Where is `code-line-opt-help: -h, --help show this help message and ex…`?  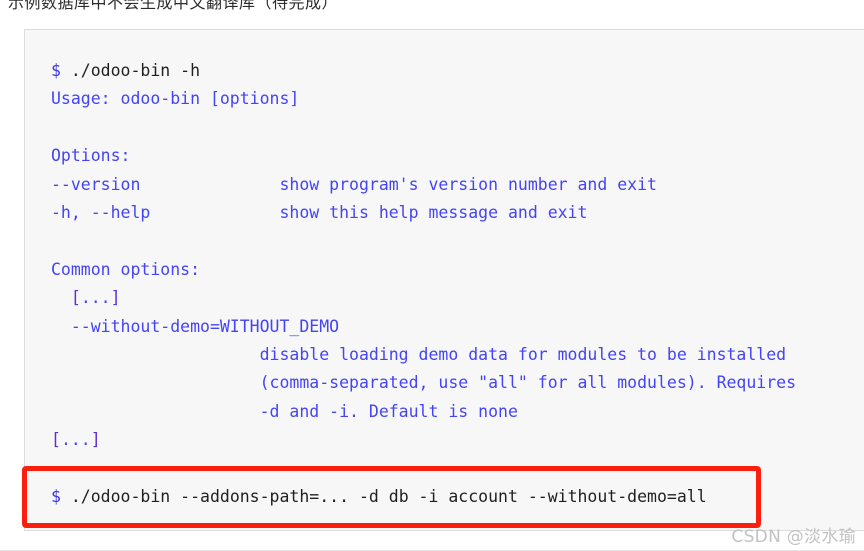
code-line-opt-help: -h, --help show this help message and ex… is located at coordinates (423, 213).